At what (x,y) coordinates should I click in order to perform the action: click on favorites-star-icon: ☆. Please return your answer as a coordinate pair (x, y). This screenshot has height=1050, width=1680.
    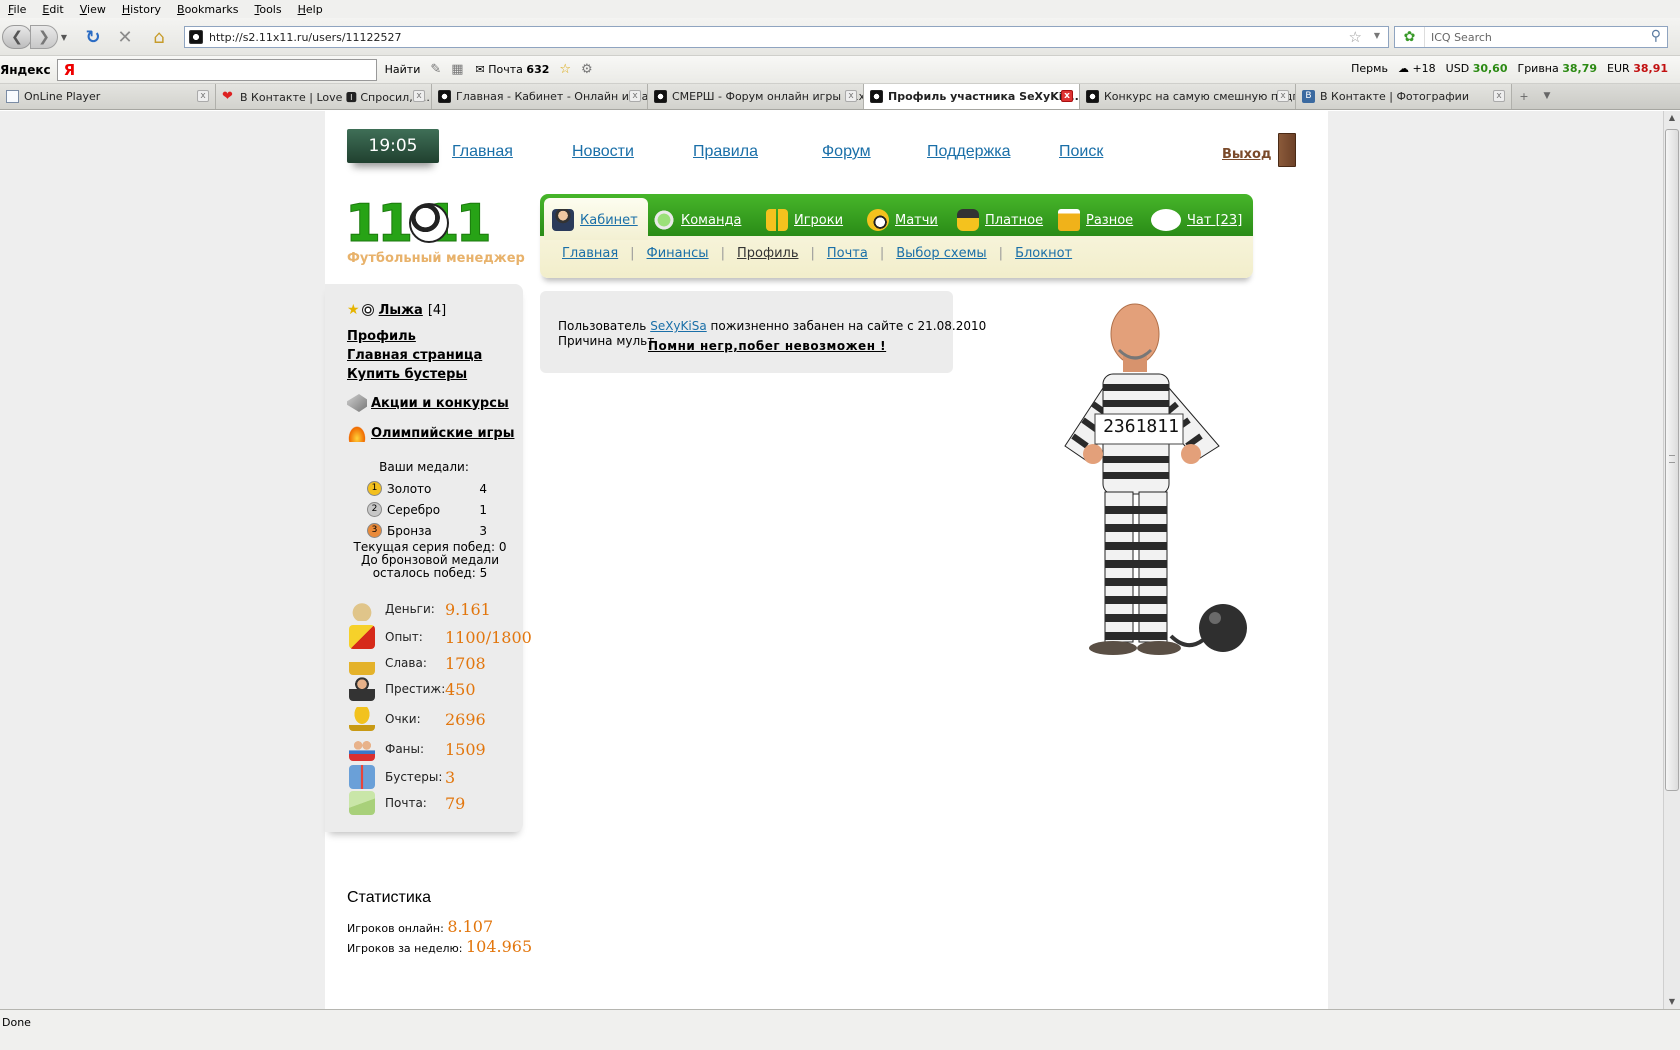
    Looking at the image, I should click on (565, 69).